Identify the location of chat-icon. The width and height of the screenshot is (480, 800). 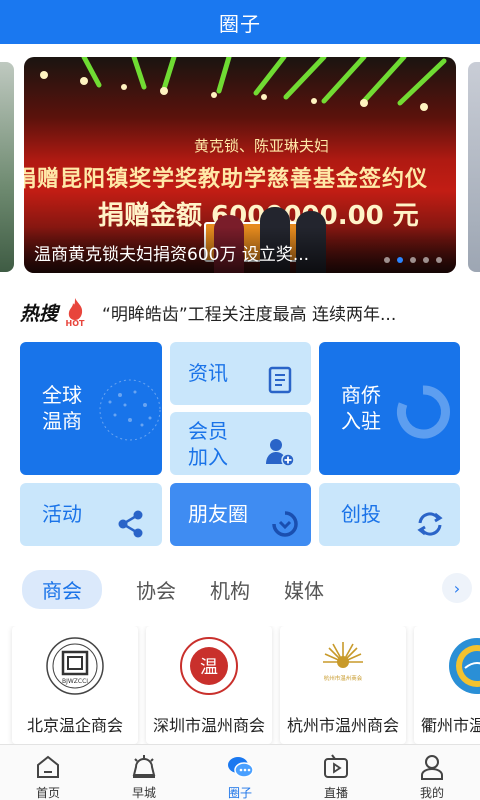
(241, 767).